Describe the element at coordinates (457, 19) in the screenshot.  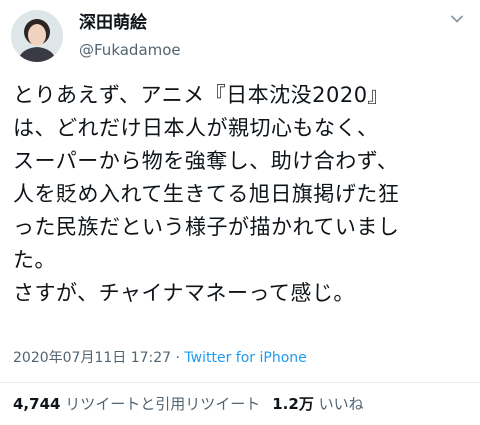
I see `chevron-down-icon` at that location.